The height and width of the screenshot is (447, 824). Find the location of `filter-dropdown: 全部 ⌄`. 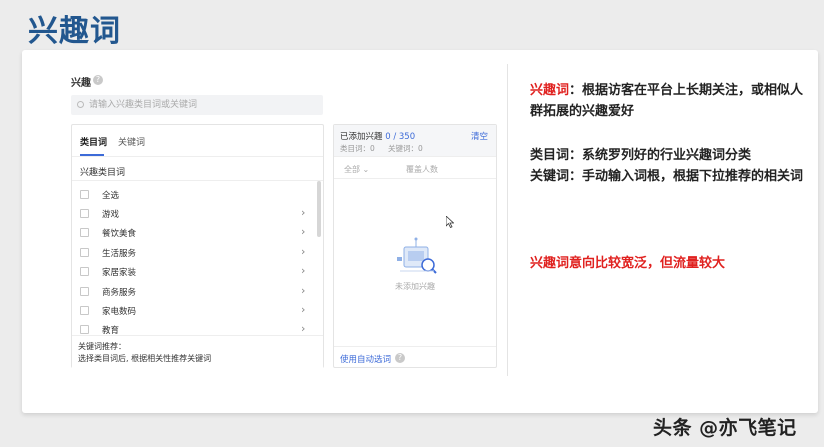

filter-dropdown: 全部 ⌄ is located at coordinates (356, 169).